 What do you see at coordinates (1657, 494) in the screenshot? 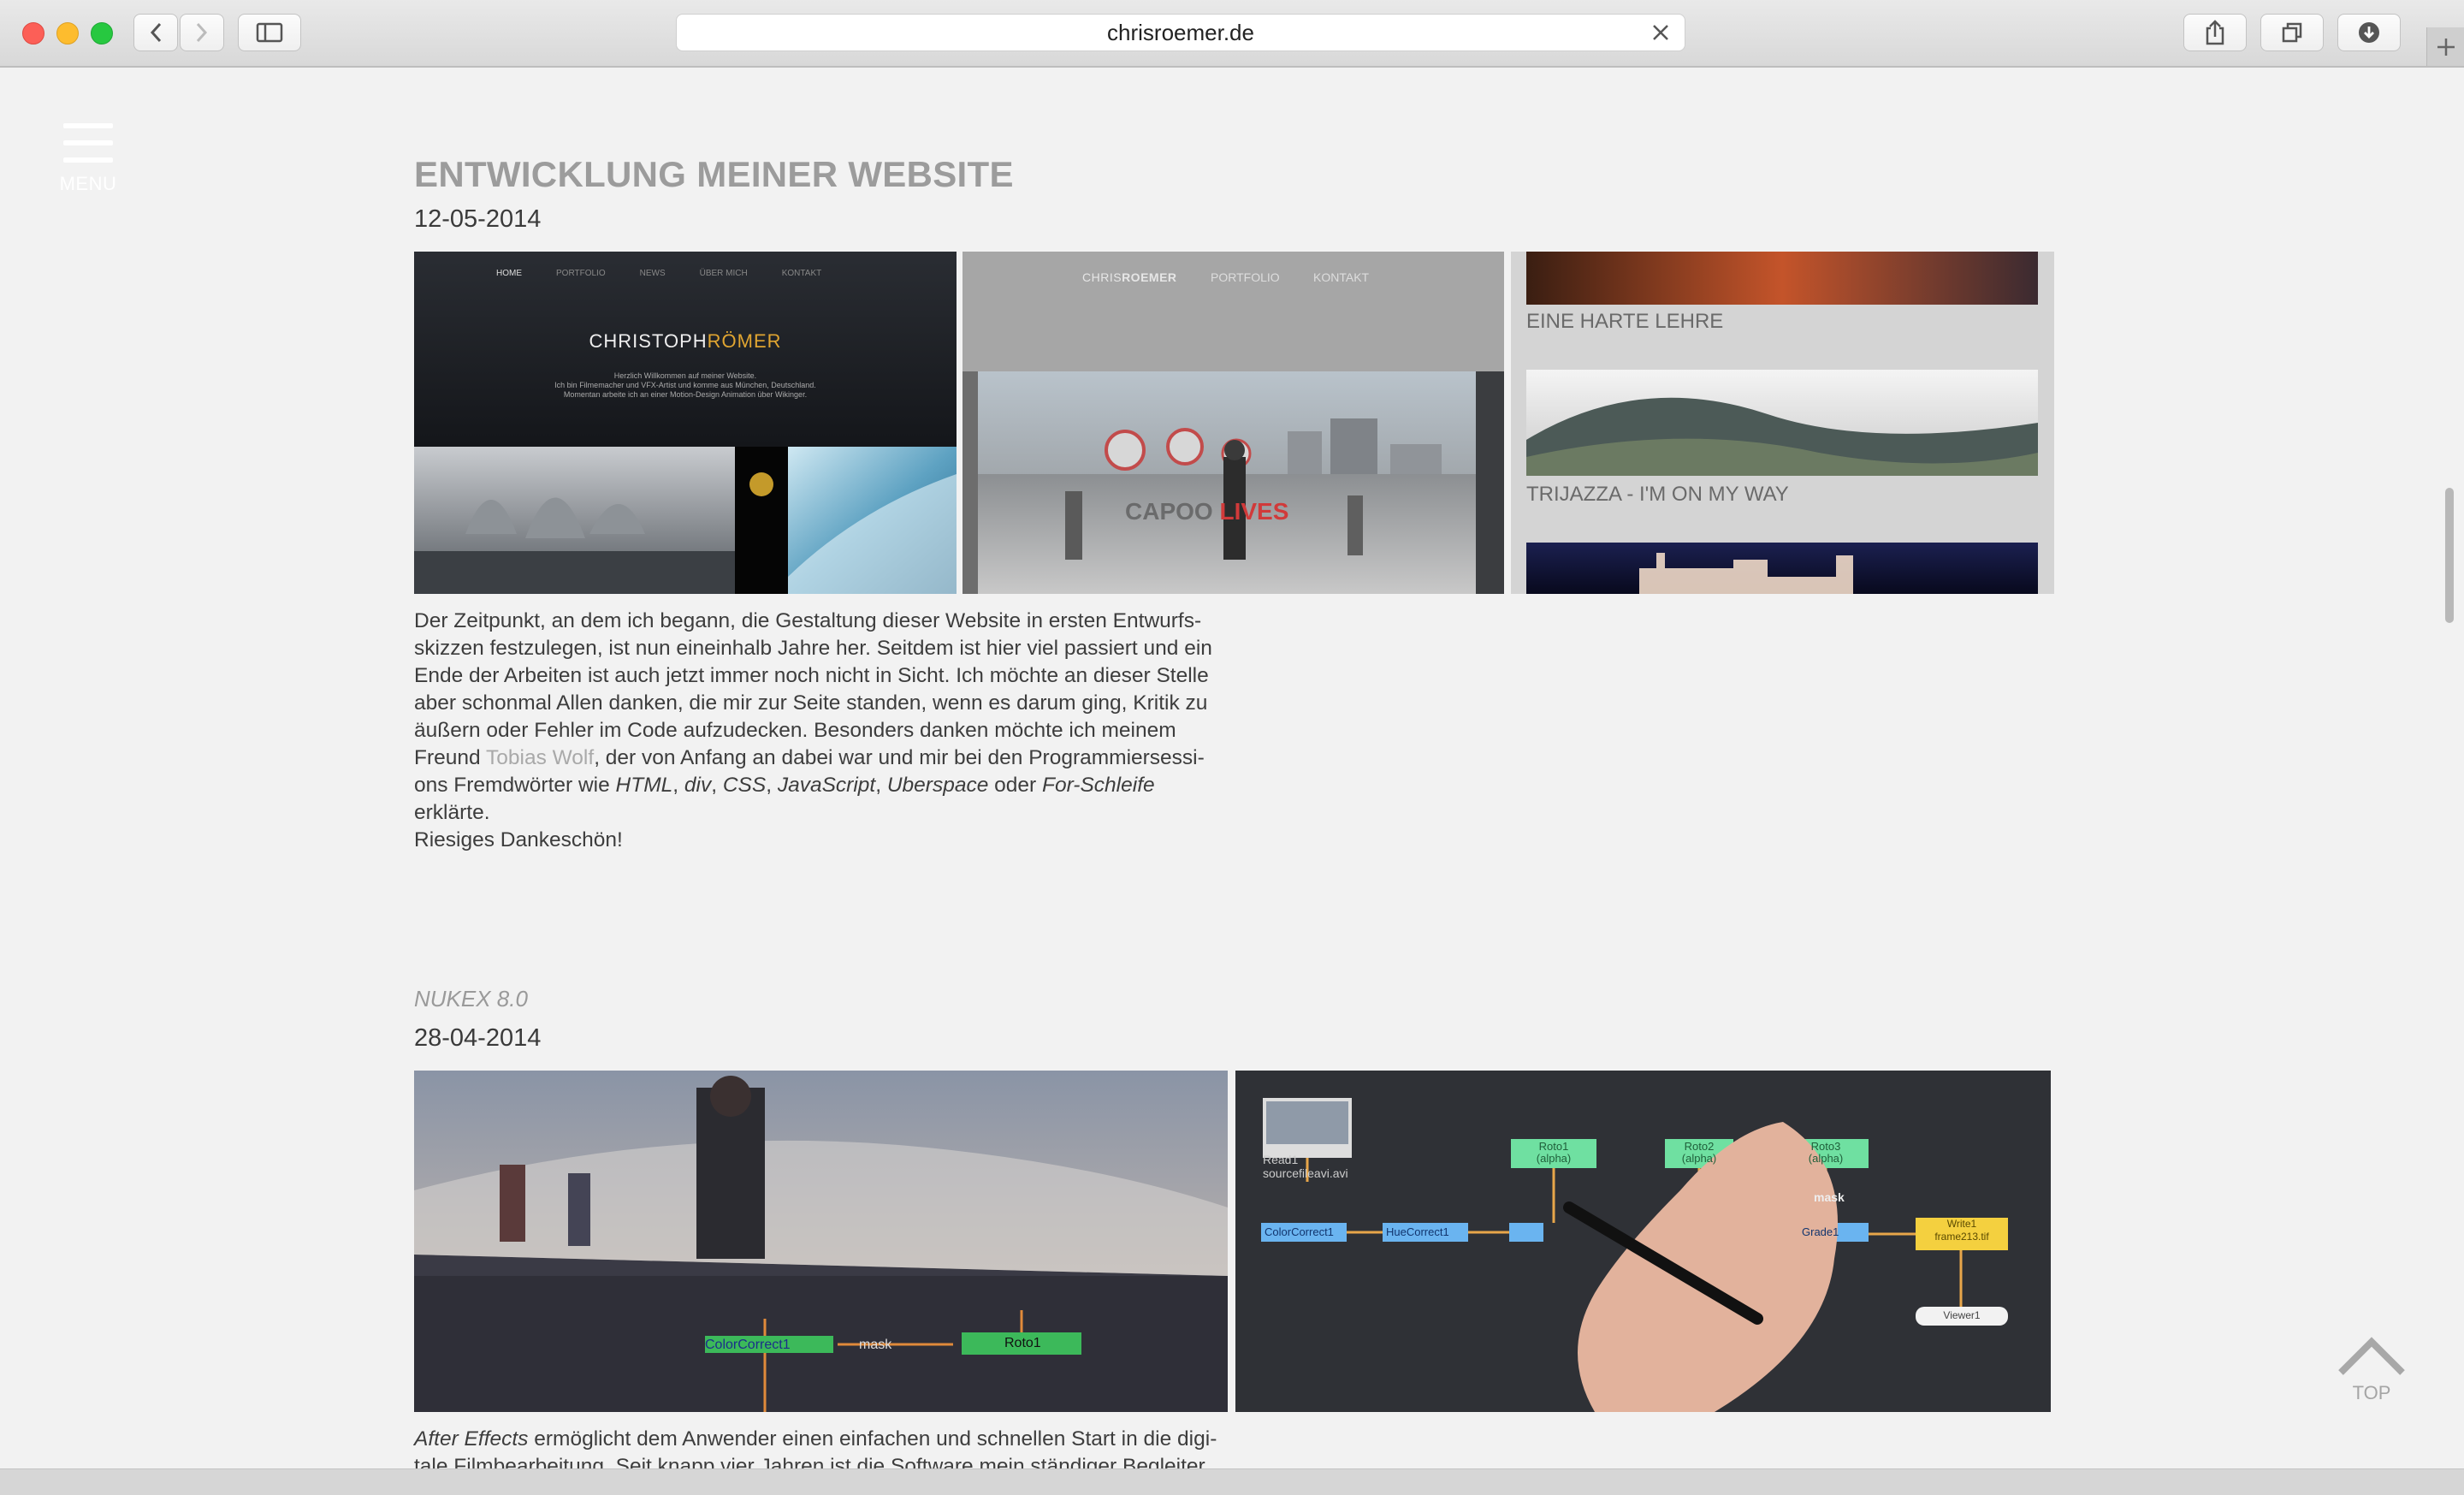
I see `portfolio-item-title: TRIJAZZA - I'M ON MY WAY` at bounding box center [1657, 494].